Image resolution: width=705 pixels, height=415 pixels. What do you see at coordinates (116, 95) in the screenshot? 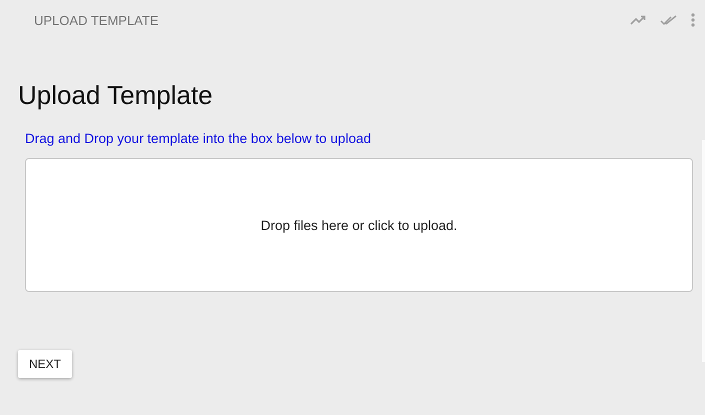
I see `page-heading: Upload Template` at bounding box center [116, 95].